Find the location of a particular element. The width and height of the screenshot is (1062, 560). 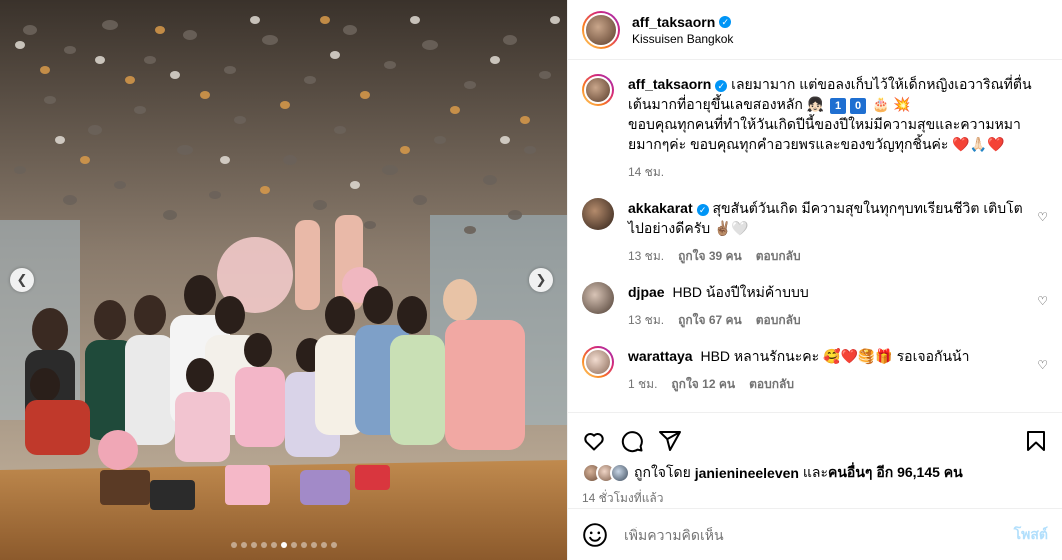

post-timestamp: 14 ชั่วโมงที่แล้ว is located at coordinates (815, 498).